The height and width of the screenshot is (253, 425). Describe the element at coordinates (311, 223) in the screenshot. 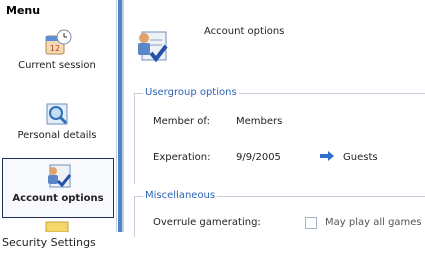

I see `play-all-games-checkbox` at that location.